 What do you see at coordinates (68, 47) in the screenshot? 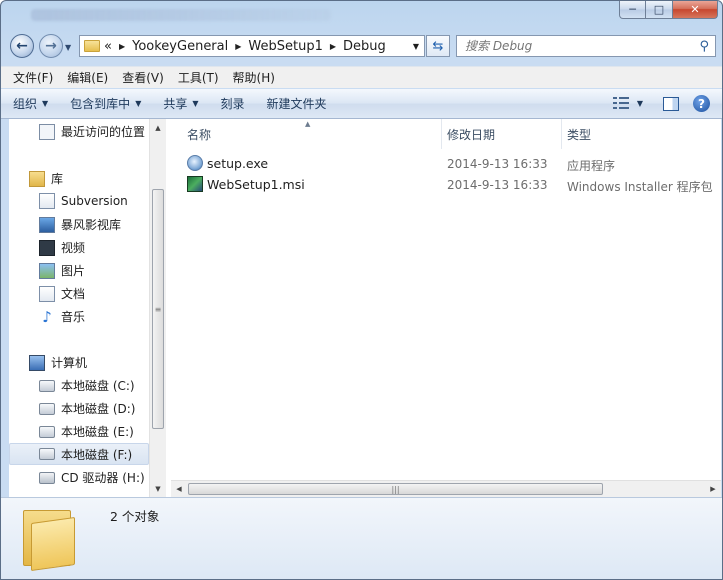
I see `recent-pages-dropdown: ▼` at bounding box center [68, 47].